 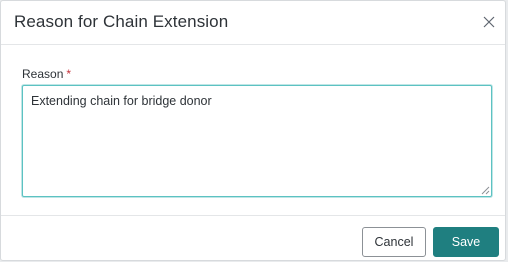 I want to click on reason-label-text: Reason, so click(x=43, y=74).